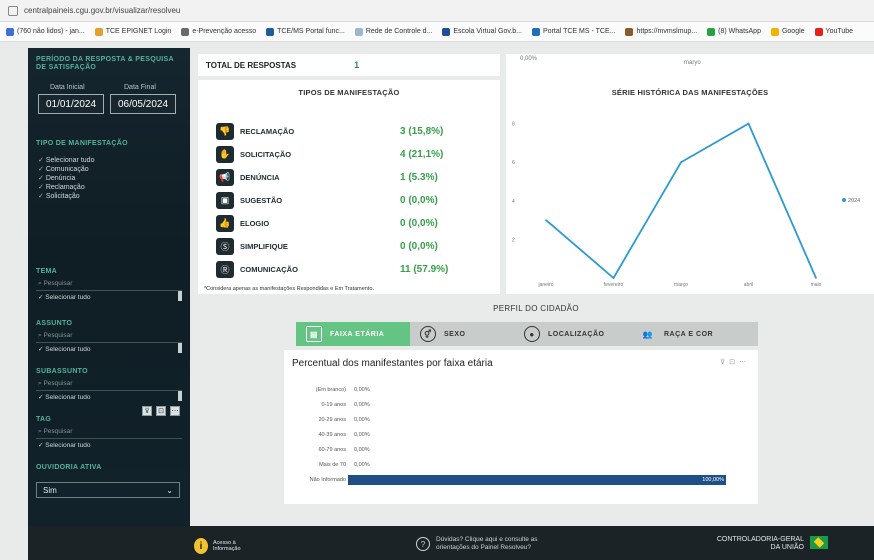 This screenshot has height=560, width=874. I want to click on tab-localizacao: ● LOCALIZAÇÃO, so click(572, 334).